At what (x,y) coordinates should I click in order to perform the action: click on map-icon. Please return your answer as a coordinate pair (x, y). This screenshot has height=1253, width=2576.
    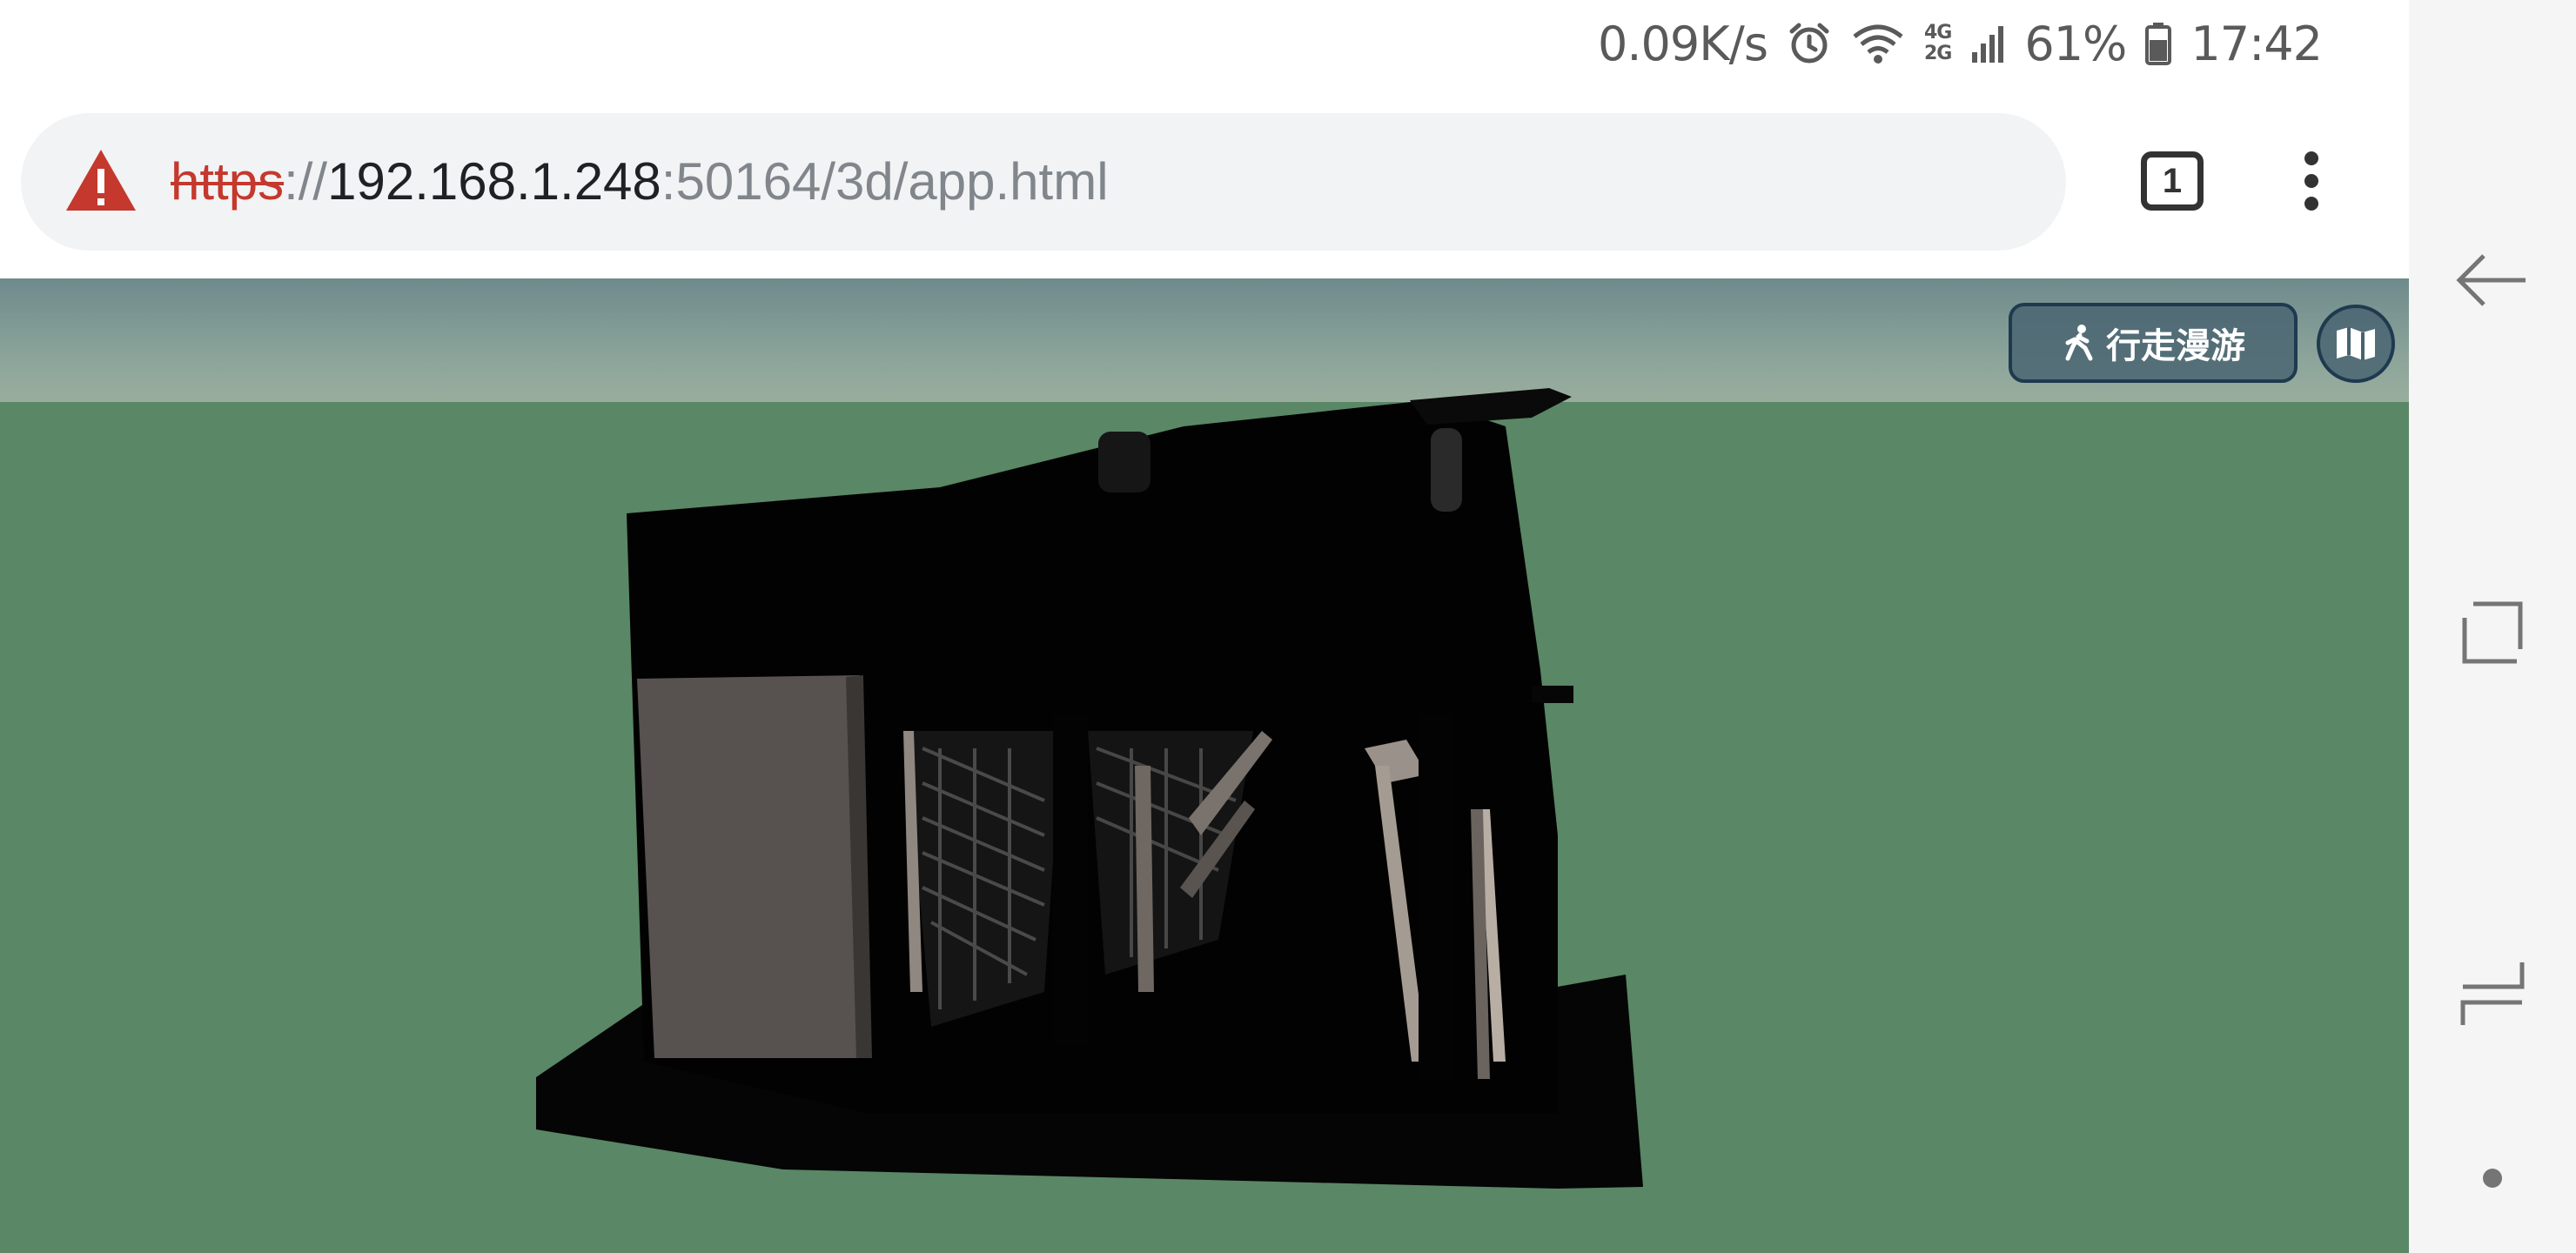
    Looking at the image, I should click on (2356, 343).